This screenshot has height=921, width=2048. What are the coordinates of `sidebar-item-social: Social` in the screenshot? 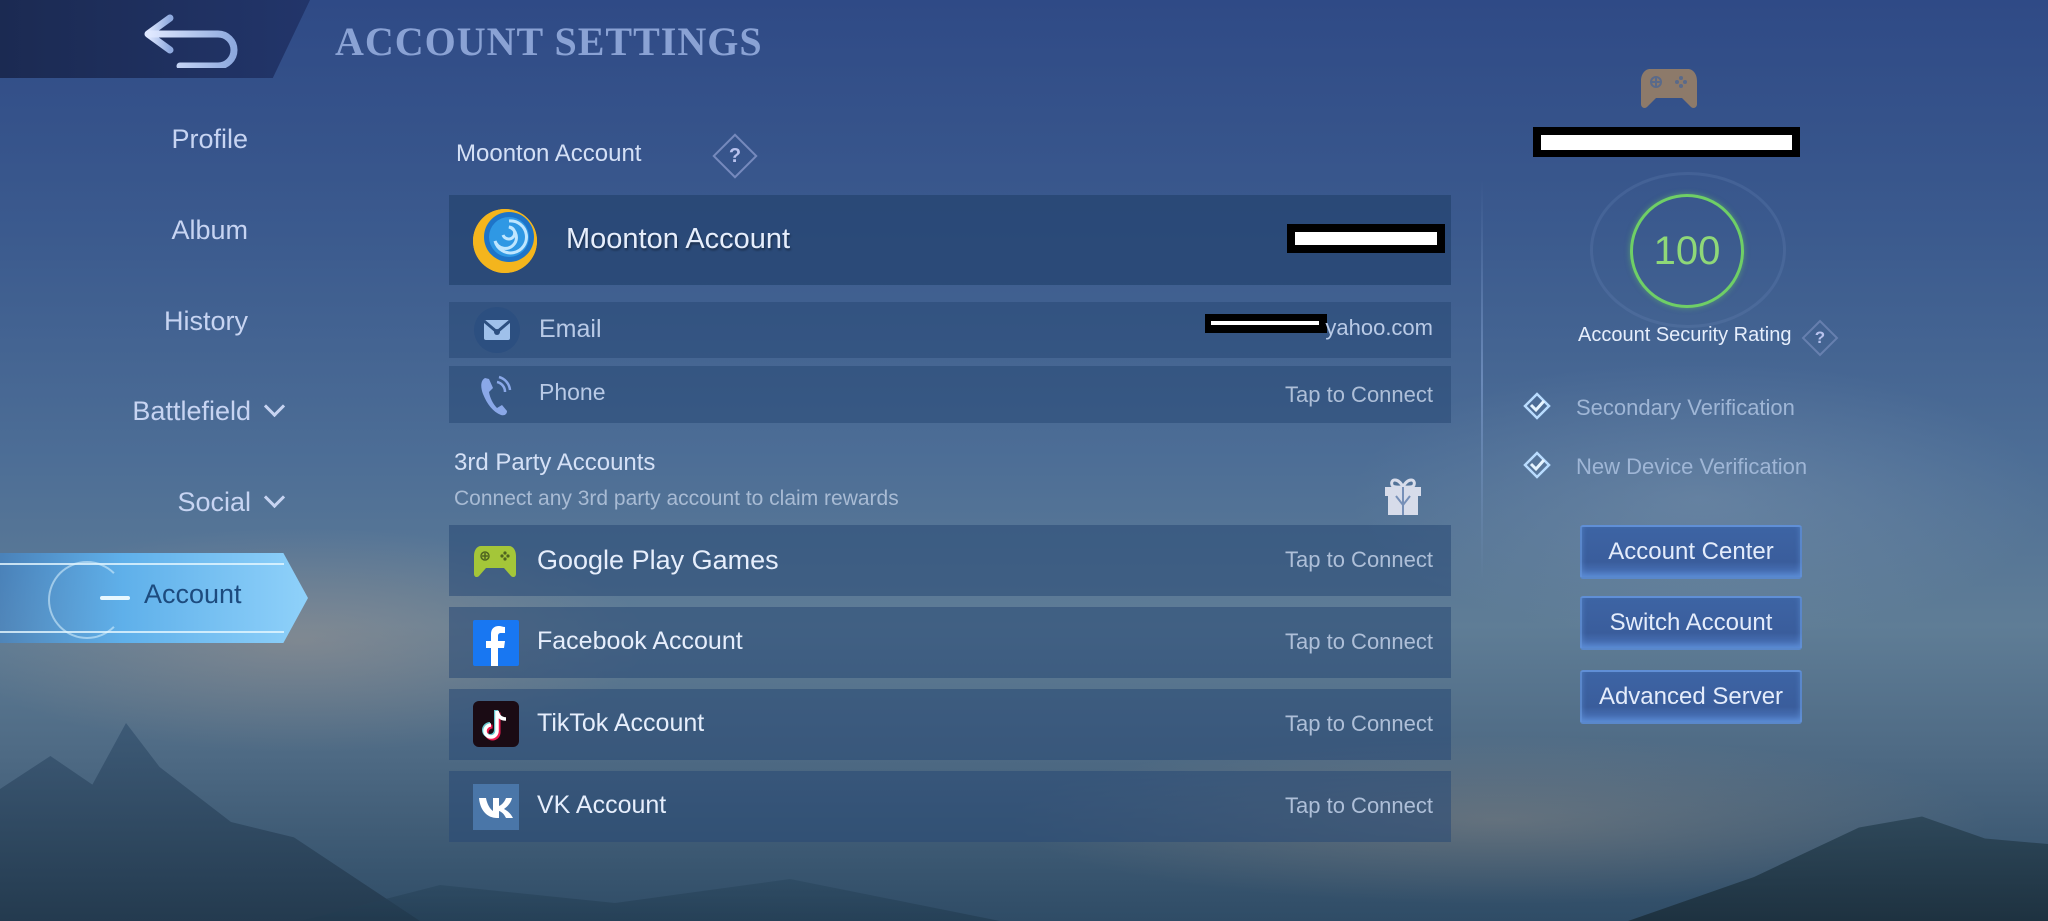 It's located at (231, 502).